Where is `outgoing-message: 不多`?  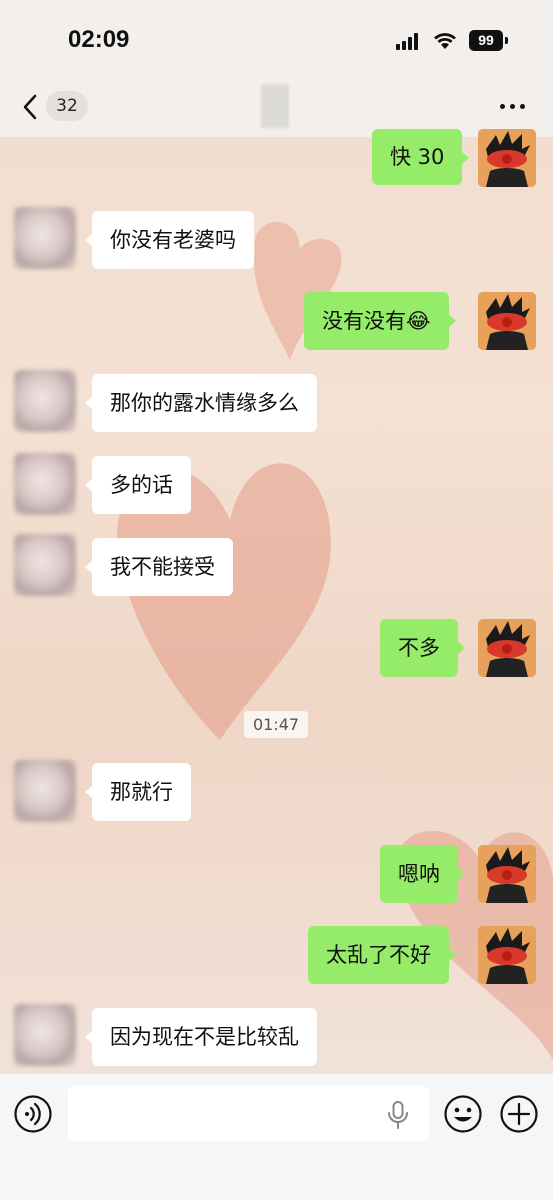
outgoing-message: 不多 is located at coordinates (422, 648).